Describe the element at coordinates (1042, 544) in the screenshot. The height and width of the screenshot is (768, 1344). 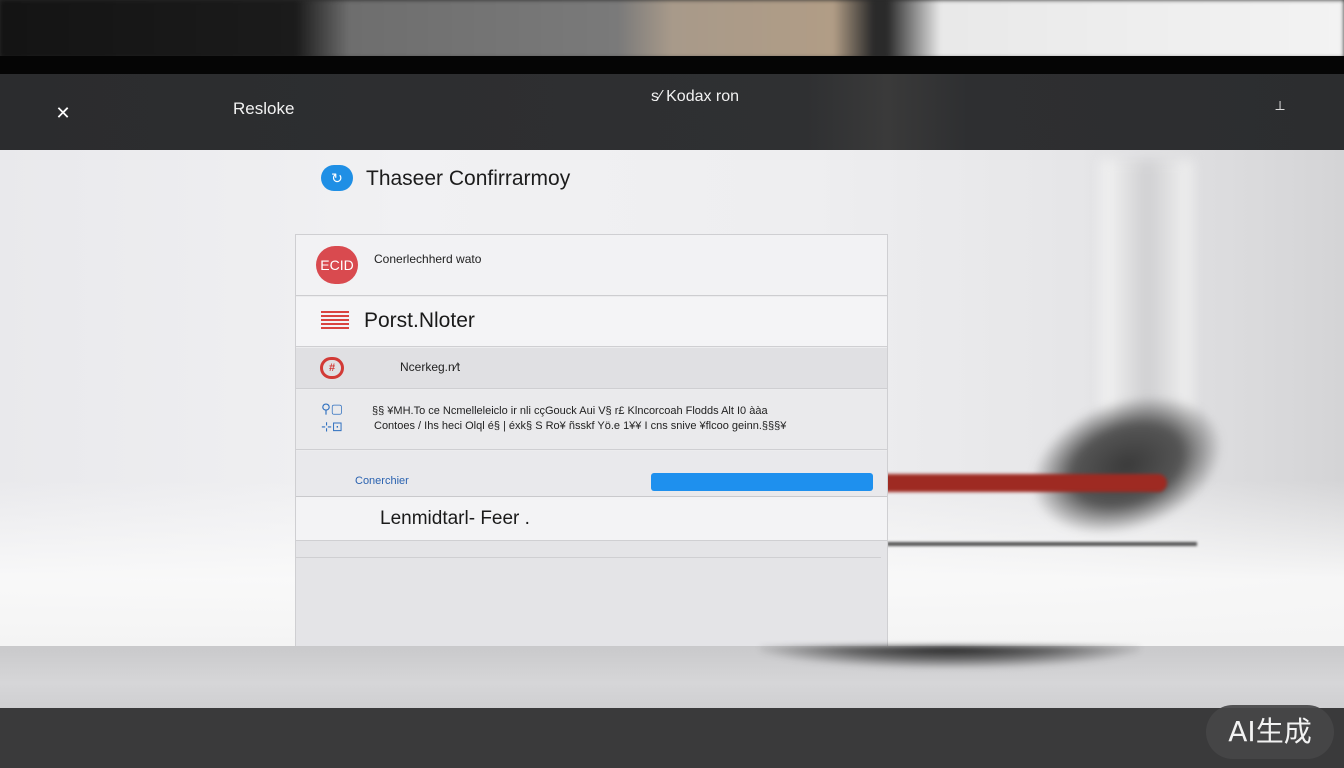
I see `background-base` at that location.